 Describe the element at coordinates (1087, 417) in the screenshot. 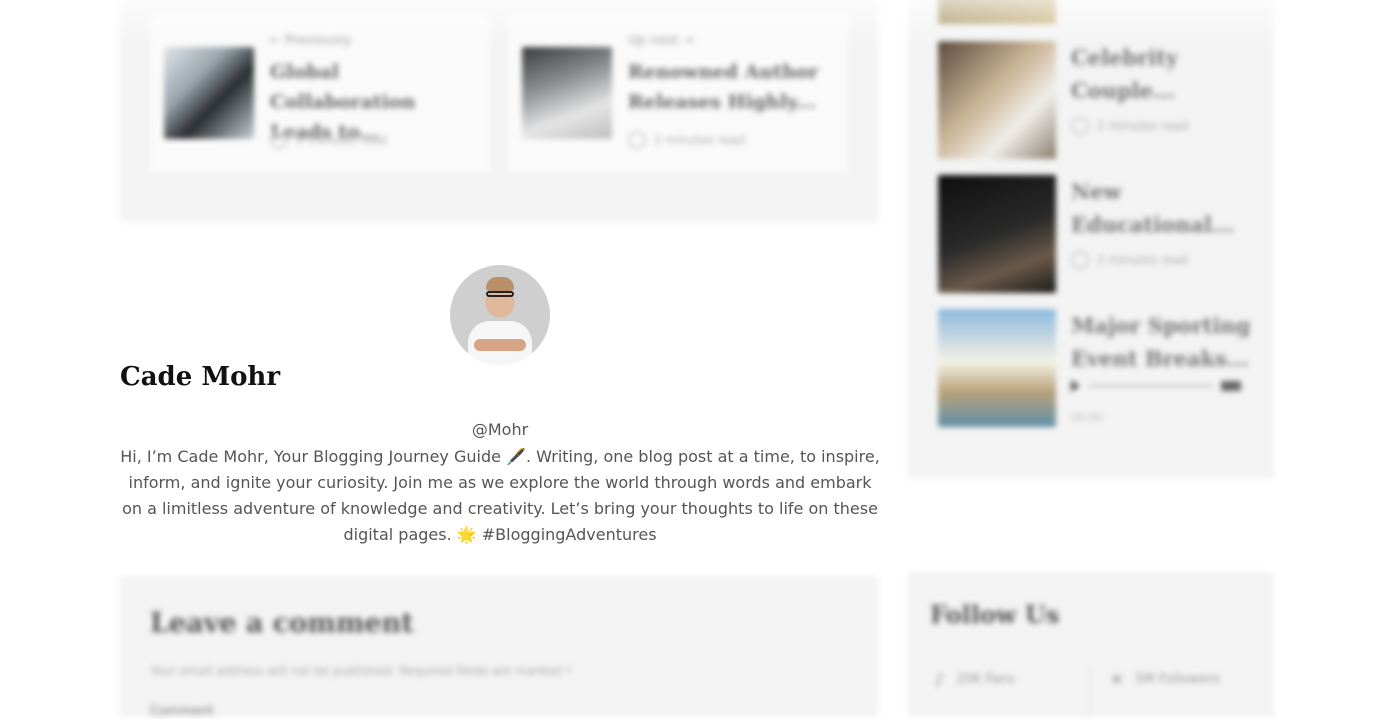

I see `audio-time: 00:00` at that location.